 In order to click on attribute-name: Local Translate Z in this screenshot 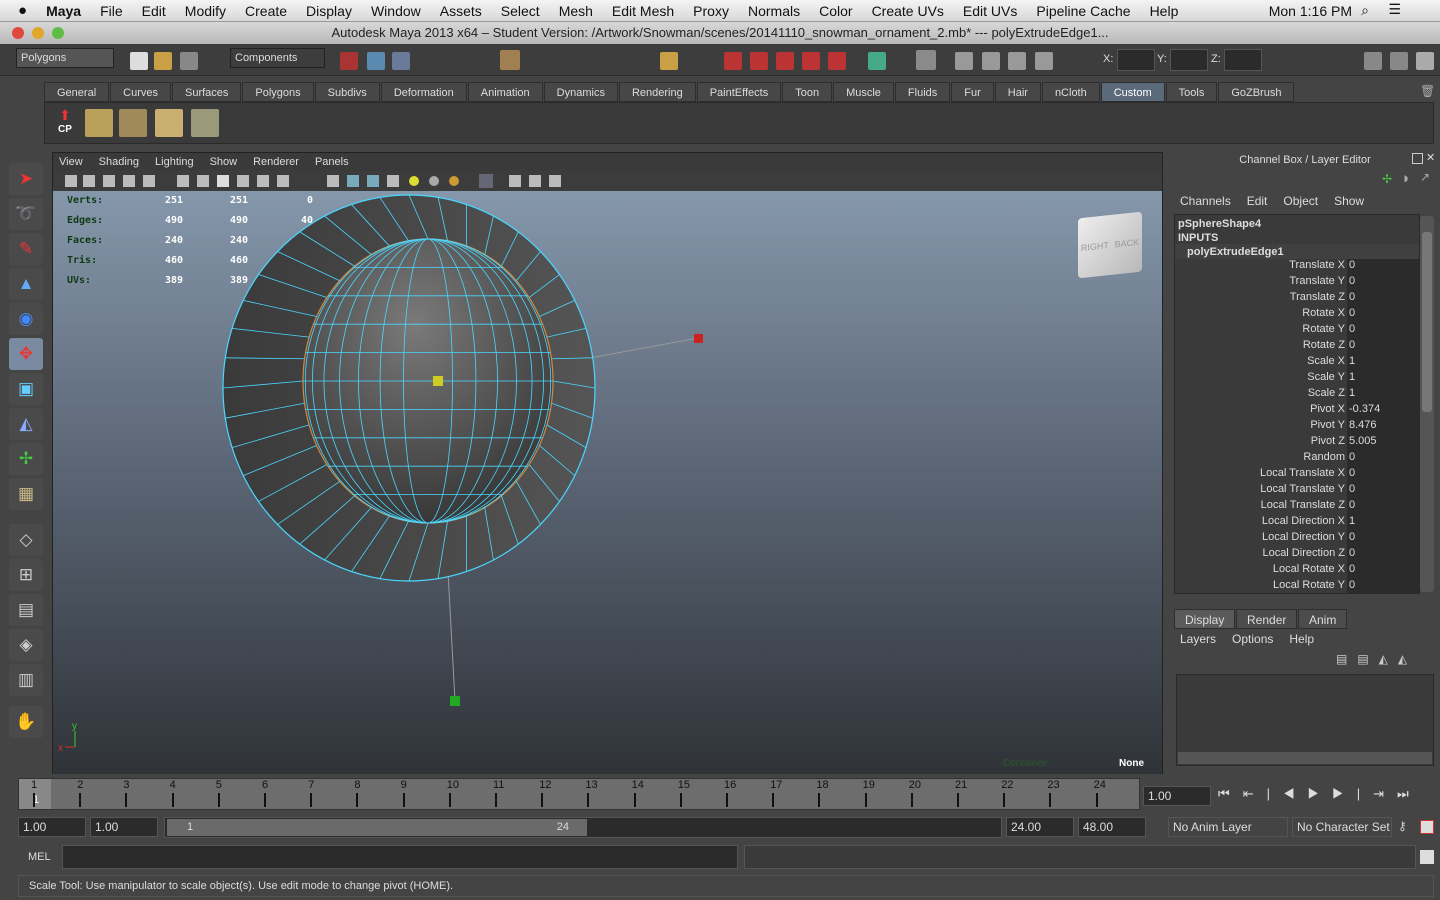, I will do `click(1261, 507)`.